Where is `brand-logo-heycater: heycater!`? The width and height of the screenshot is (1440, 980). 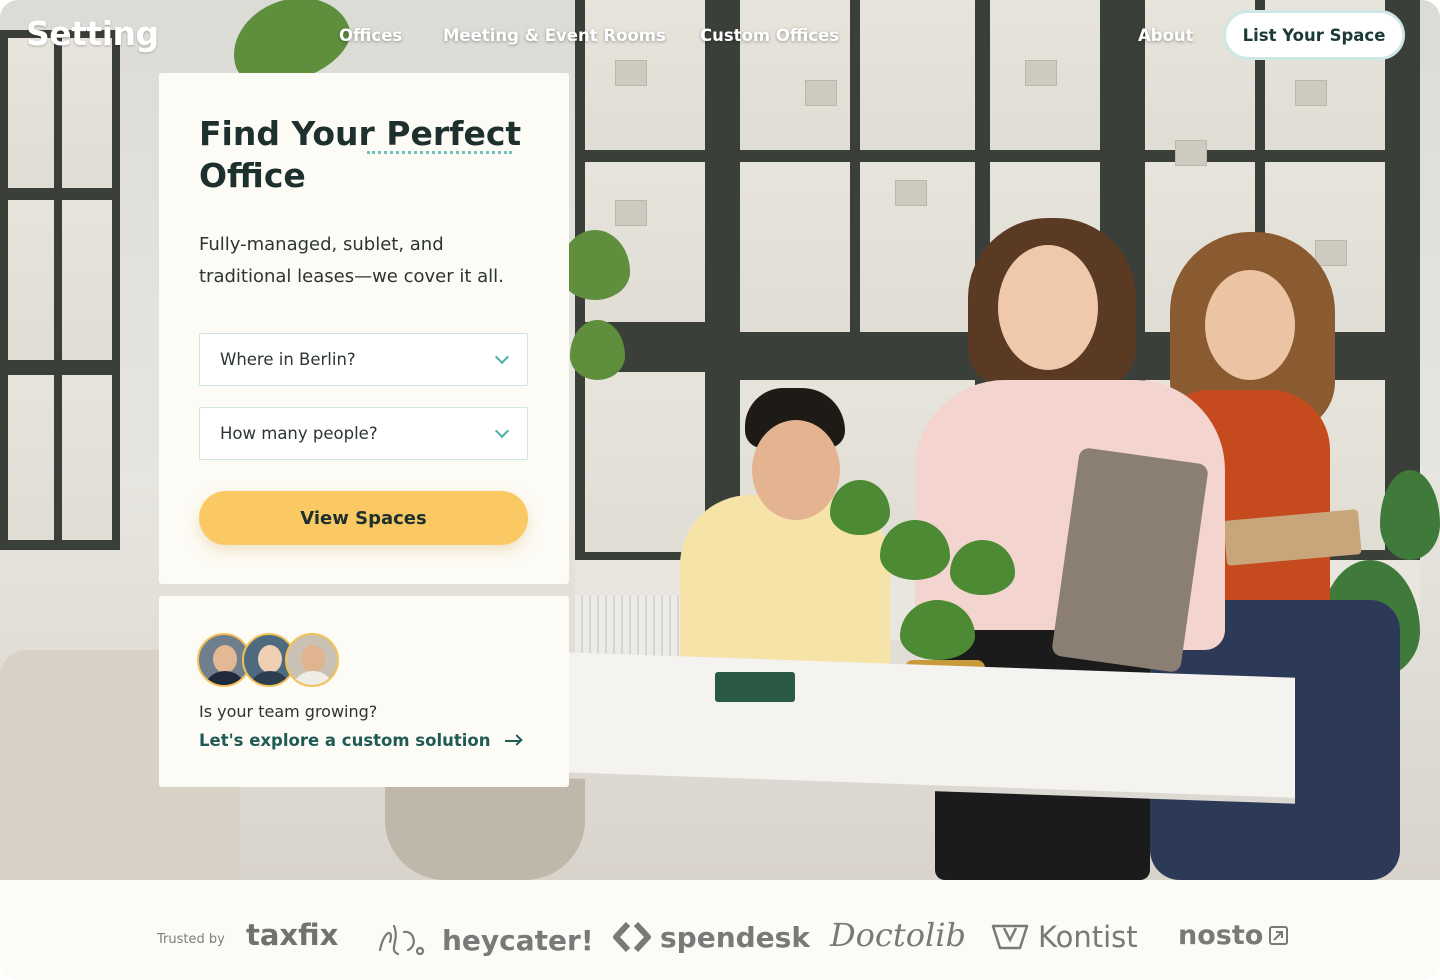
brand-logo-heycater: heycater! is located at coordinates (484, 940).